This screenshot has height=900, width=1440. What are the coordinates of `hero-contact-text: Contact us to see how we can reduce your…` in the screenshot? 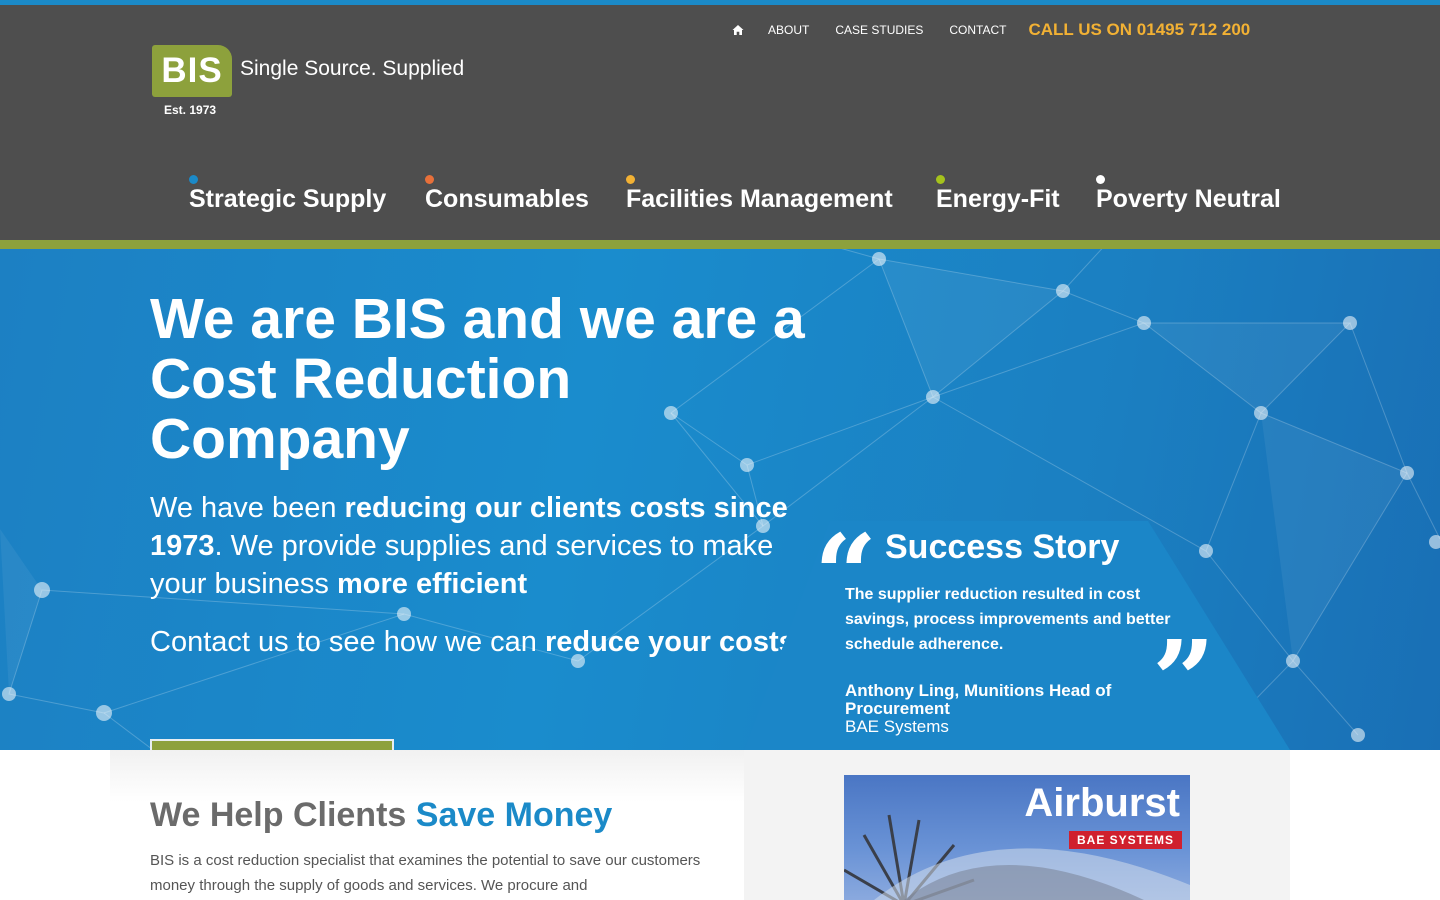 It's located at (490, 642).